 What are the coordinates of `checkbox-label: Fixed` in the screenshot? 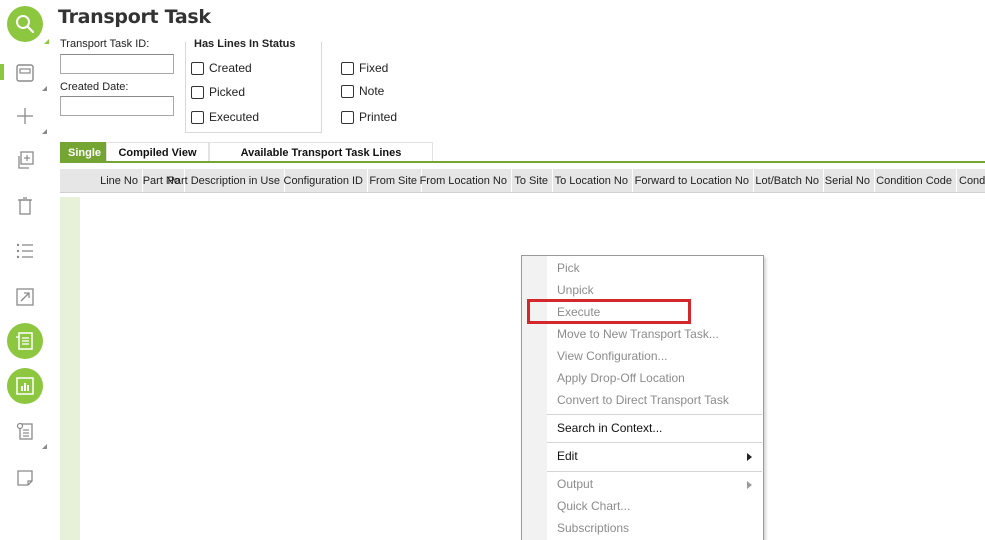 It's located at (374, 68).